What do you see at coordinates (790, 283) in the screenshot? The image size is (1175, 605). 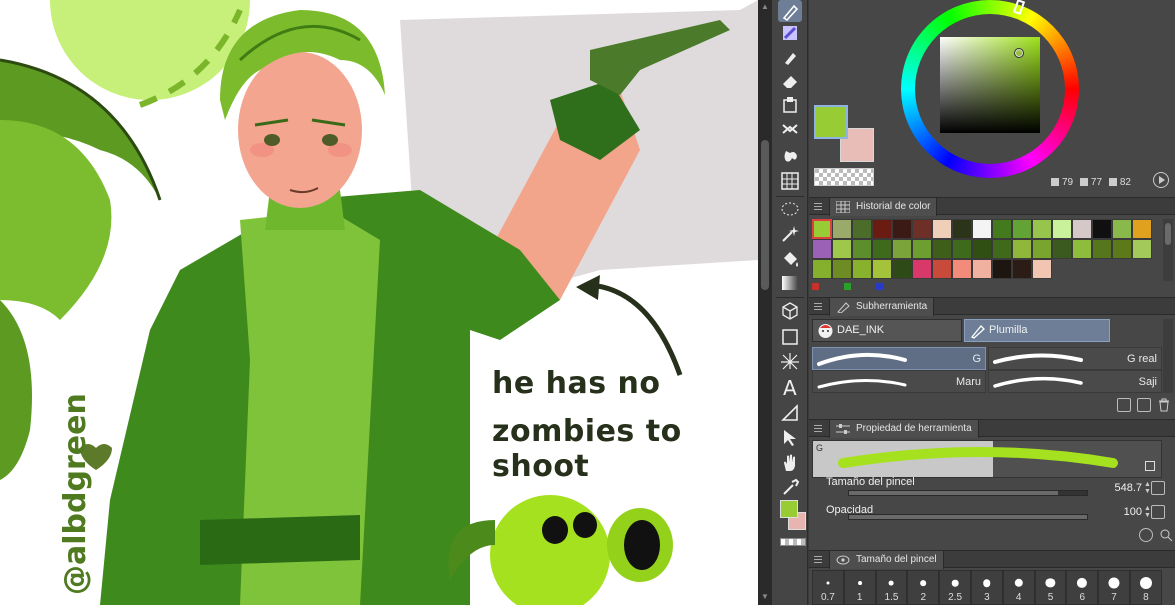 I see `gradient-icon` at bounding box center [790, 283].